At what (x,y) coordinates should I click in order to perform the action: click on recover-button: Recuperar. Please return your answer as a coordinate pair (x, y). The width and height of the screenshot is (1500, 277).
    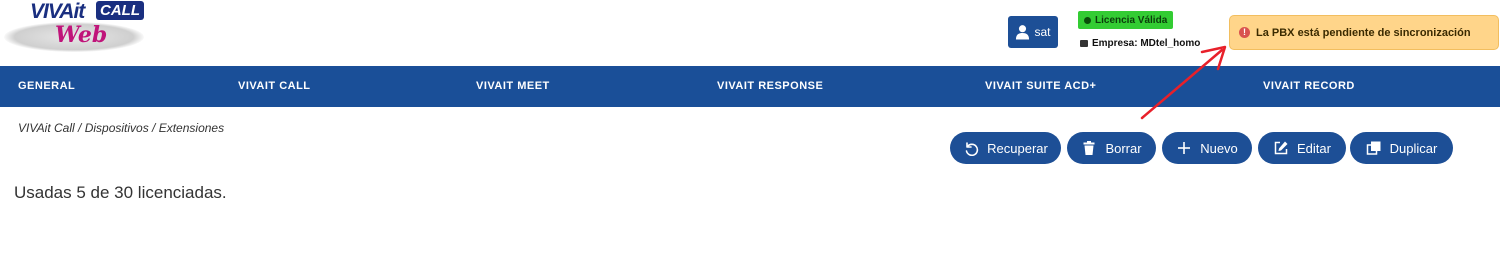
    Looking at the image, I should click on (1005, 148).